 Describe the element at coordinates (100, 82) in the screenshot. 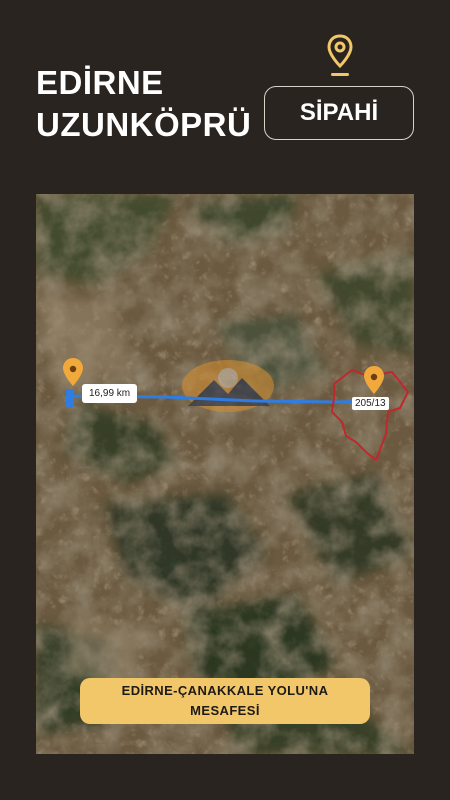

I see `title-line-1: EDİRNE` at that location.